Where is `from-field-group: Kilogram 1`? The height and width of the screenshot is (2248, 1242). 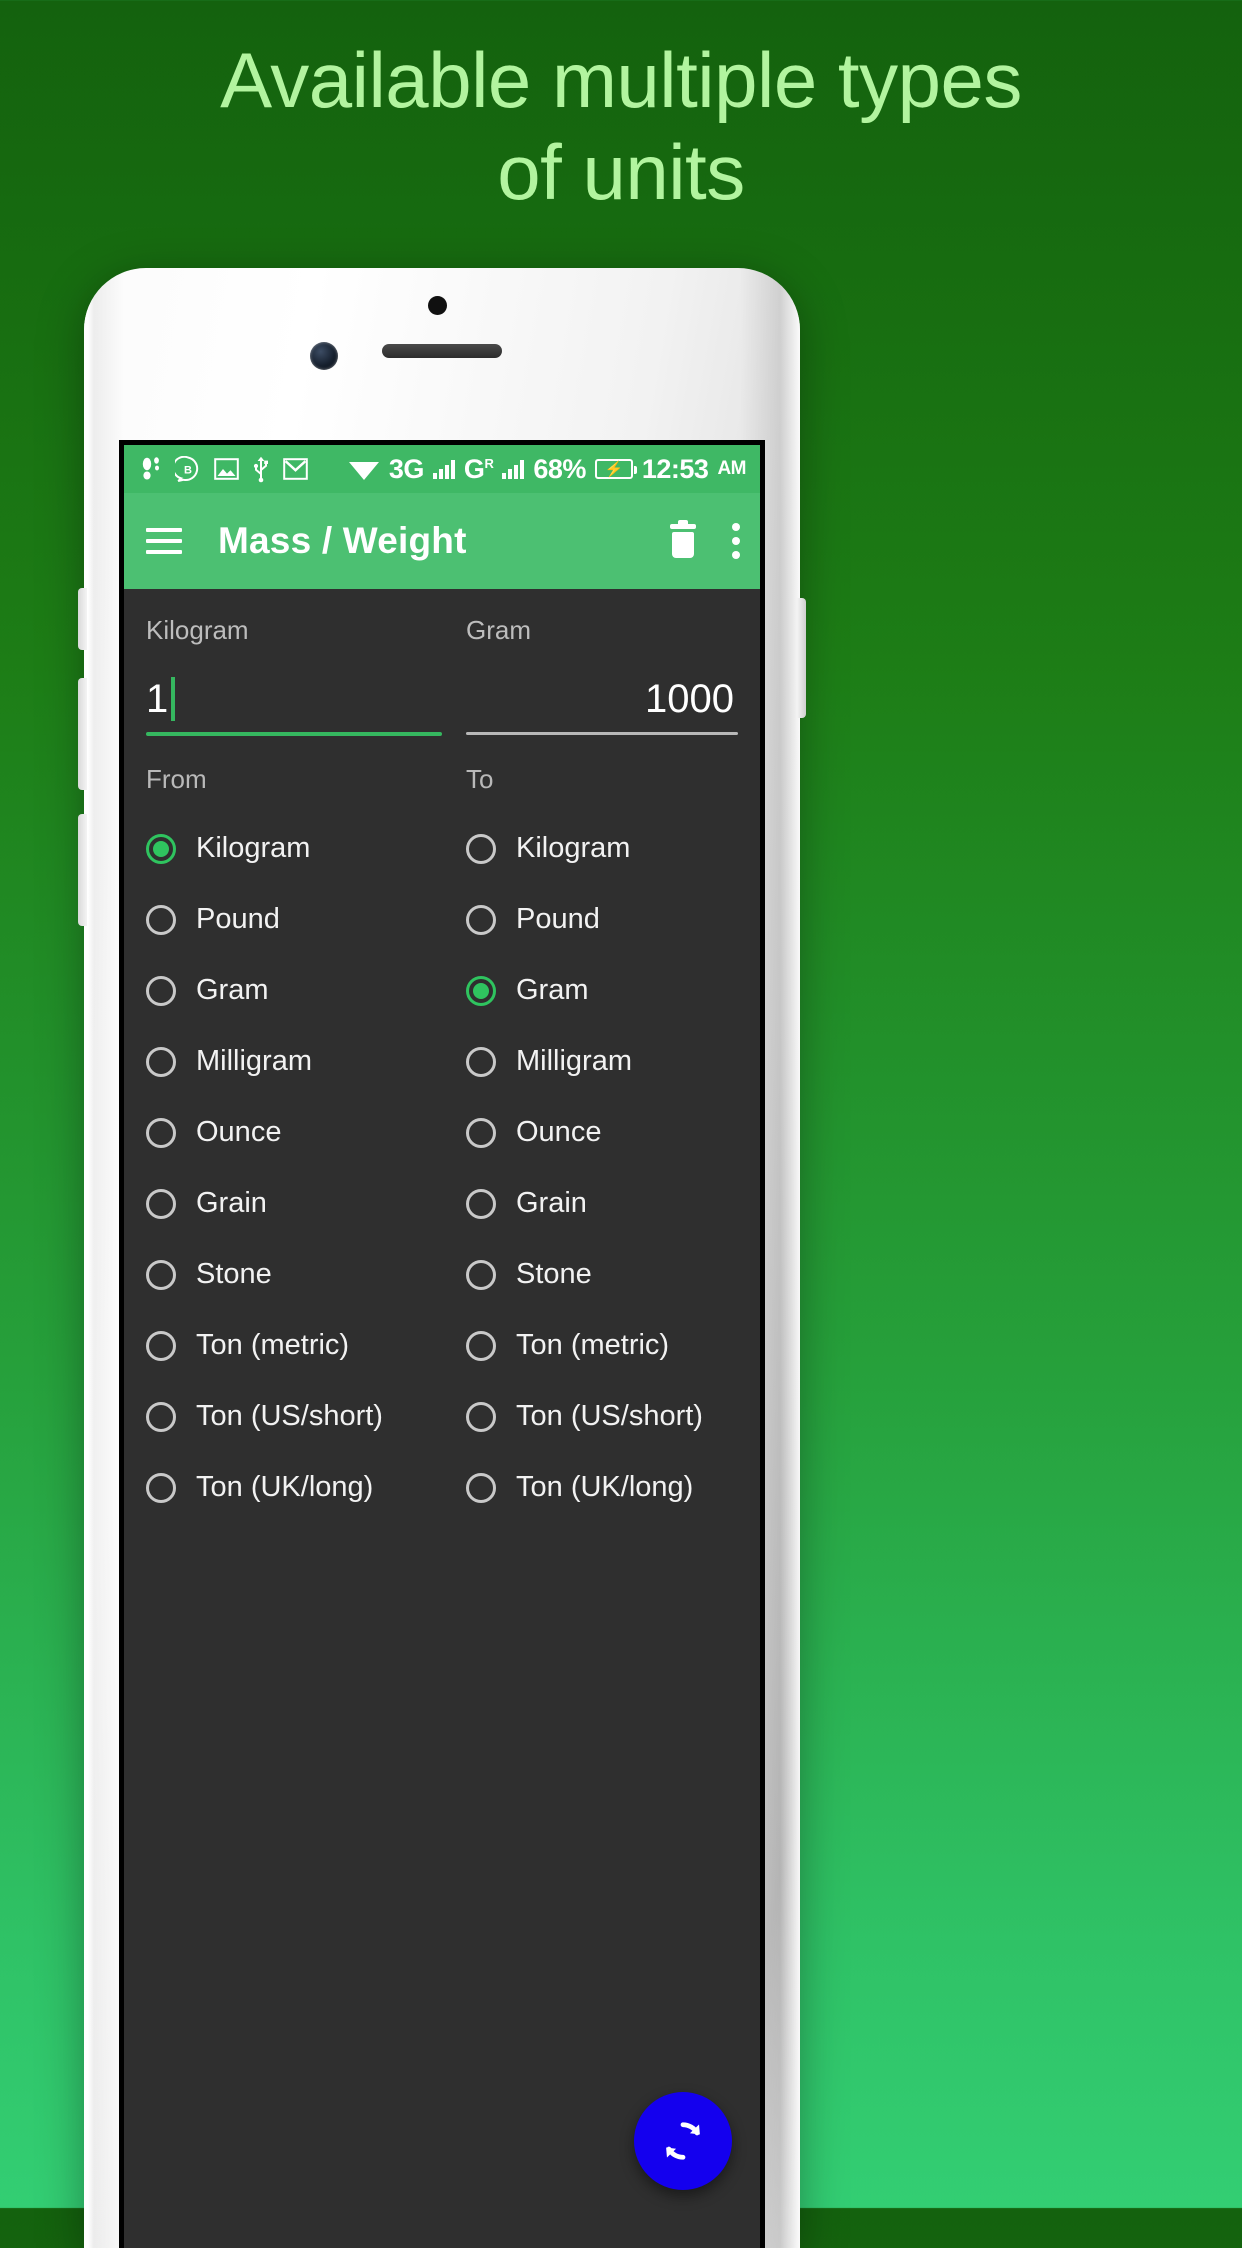 from-field-group: Kilogram 1 is located at coordinates (294, 675).